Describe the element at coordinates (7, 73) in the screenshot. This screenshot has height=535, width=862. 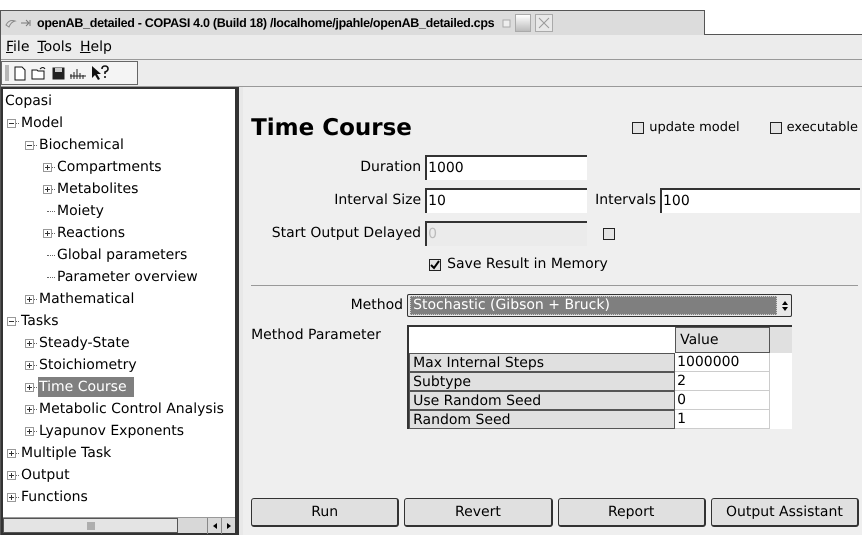
I see `toolbar-grip-icon` at that location.